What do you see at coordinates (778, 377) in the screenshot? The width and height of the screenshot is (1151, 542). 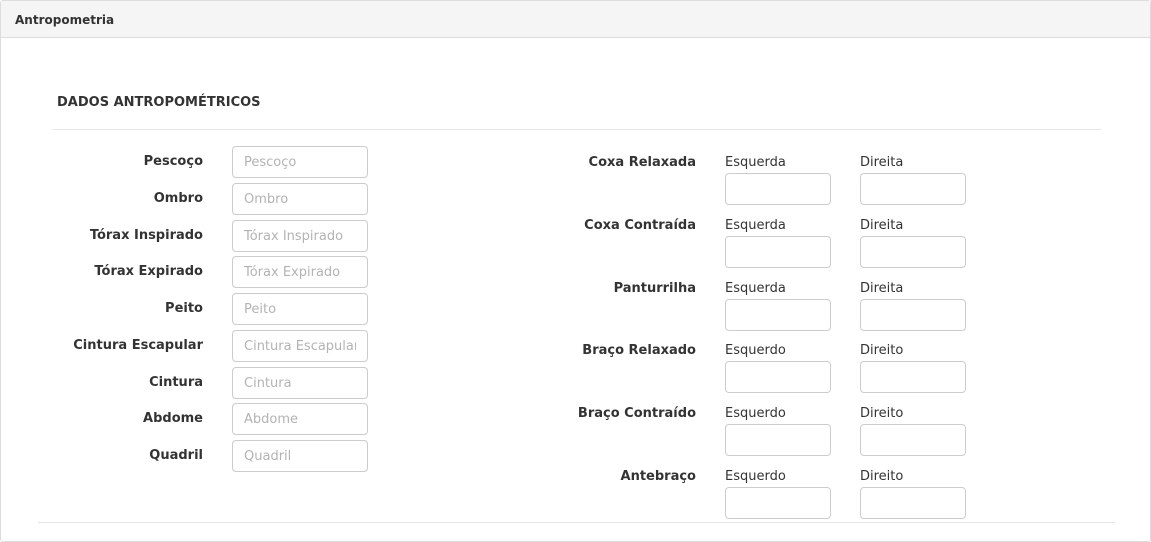 I see `braco-relaxado-left-input` at bounding box center [778, 377].